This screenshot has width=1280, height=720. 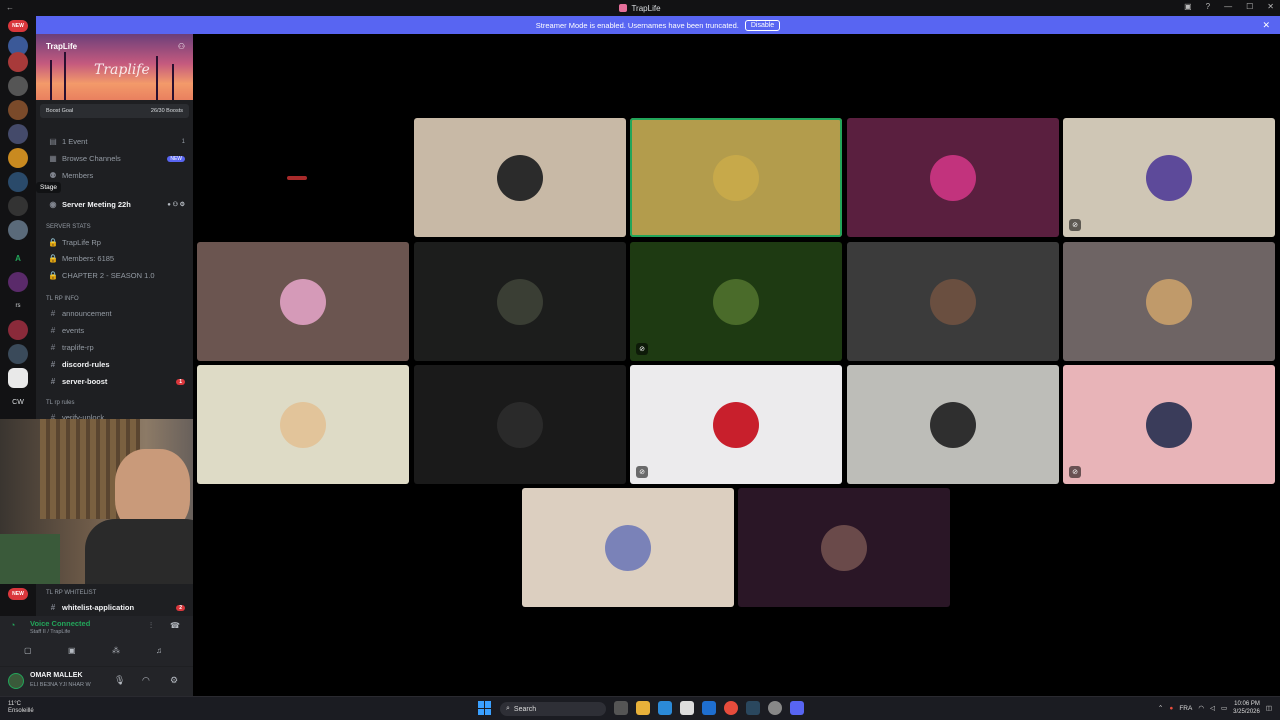 I want to click on server-rs-icon: rs, so click(x=18, y=306).